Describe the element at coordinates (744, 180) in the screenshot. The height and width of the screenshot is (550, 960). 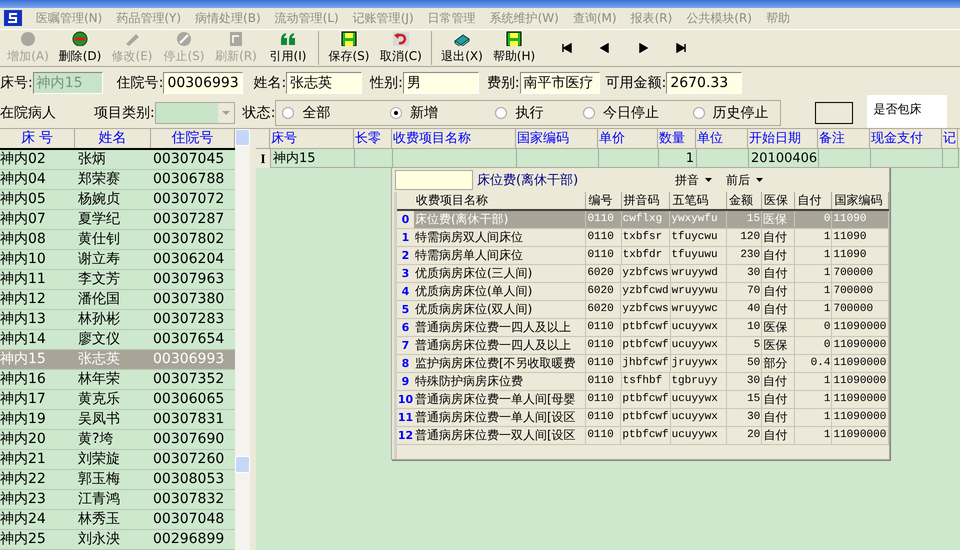
I see `sort-dropdown: 前后` at that location.